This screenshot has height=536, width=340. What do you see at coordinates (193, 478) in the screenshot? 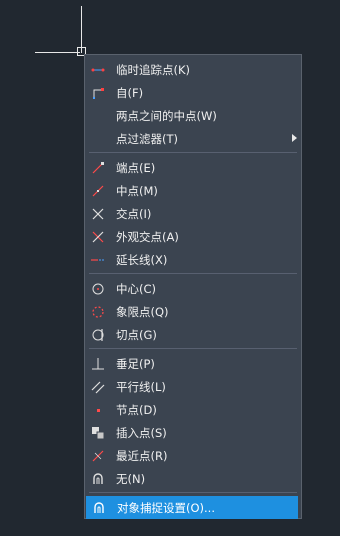
I see `menu-item-none: 无(N)` at bounding box center [193, 478].